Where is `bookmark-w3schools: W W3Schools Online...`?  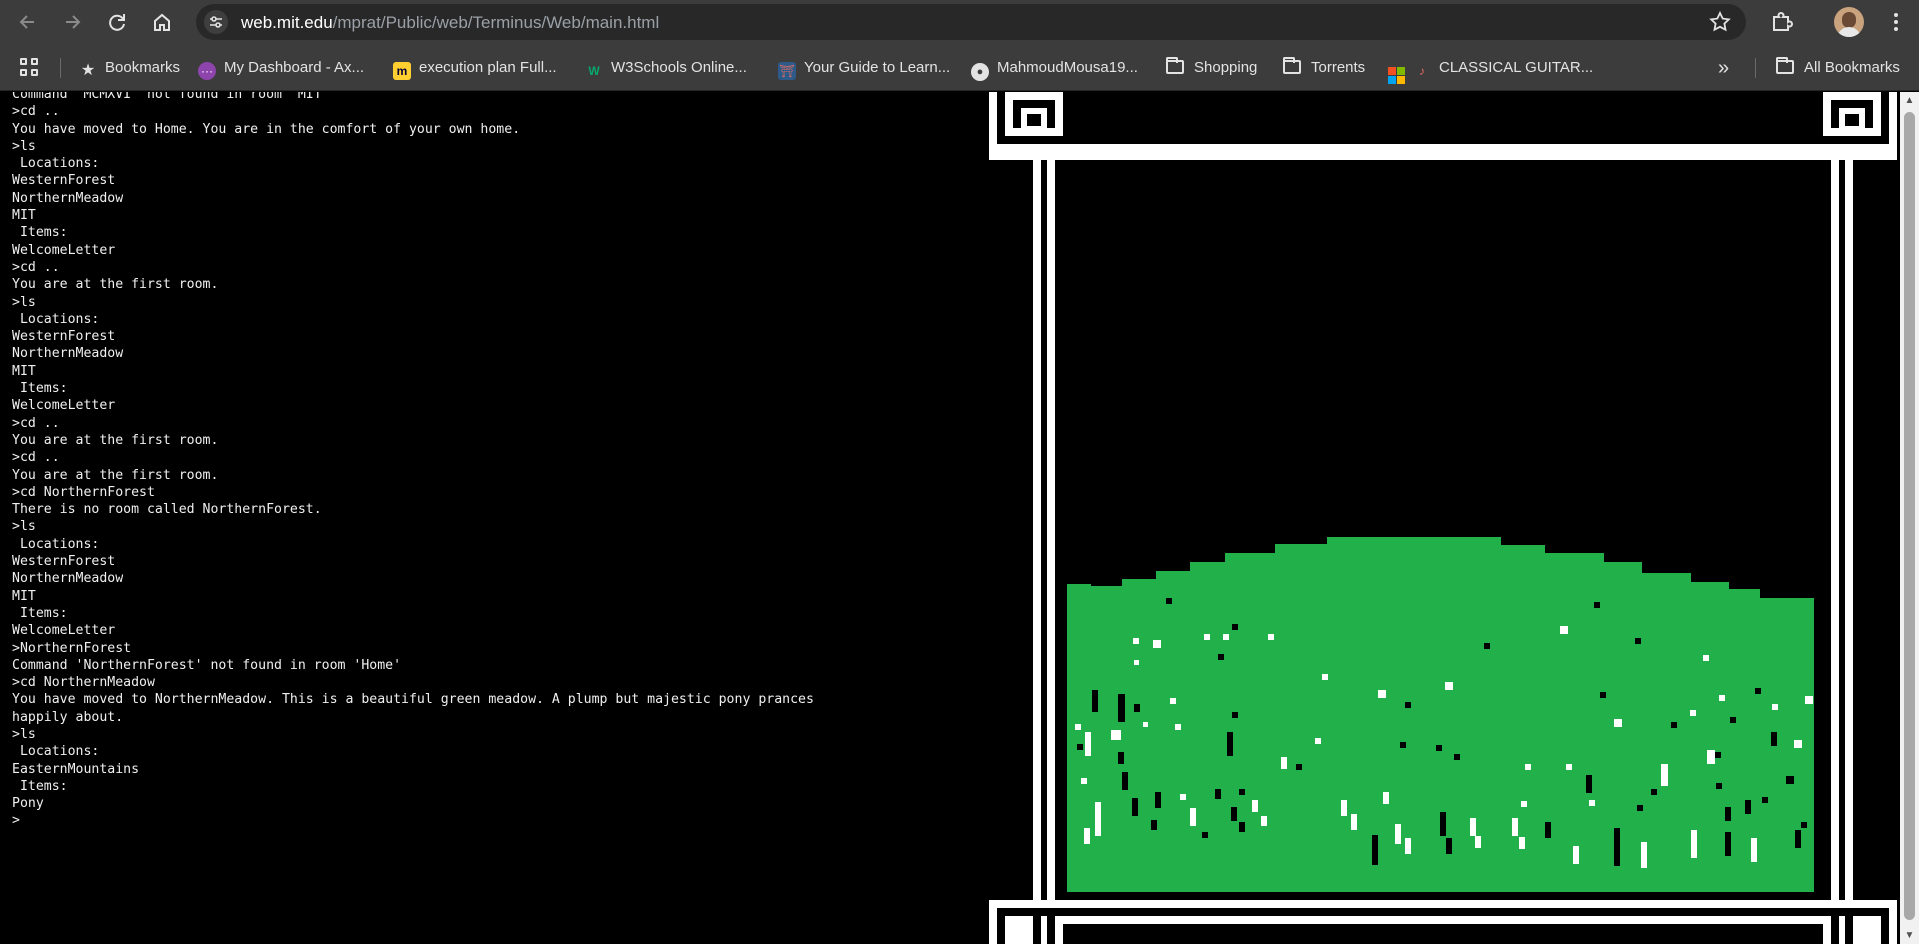
bookmark-w3schools: W W3Schools Online... is located at coordinates (666, 68).